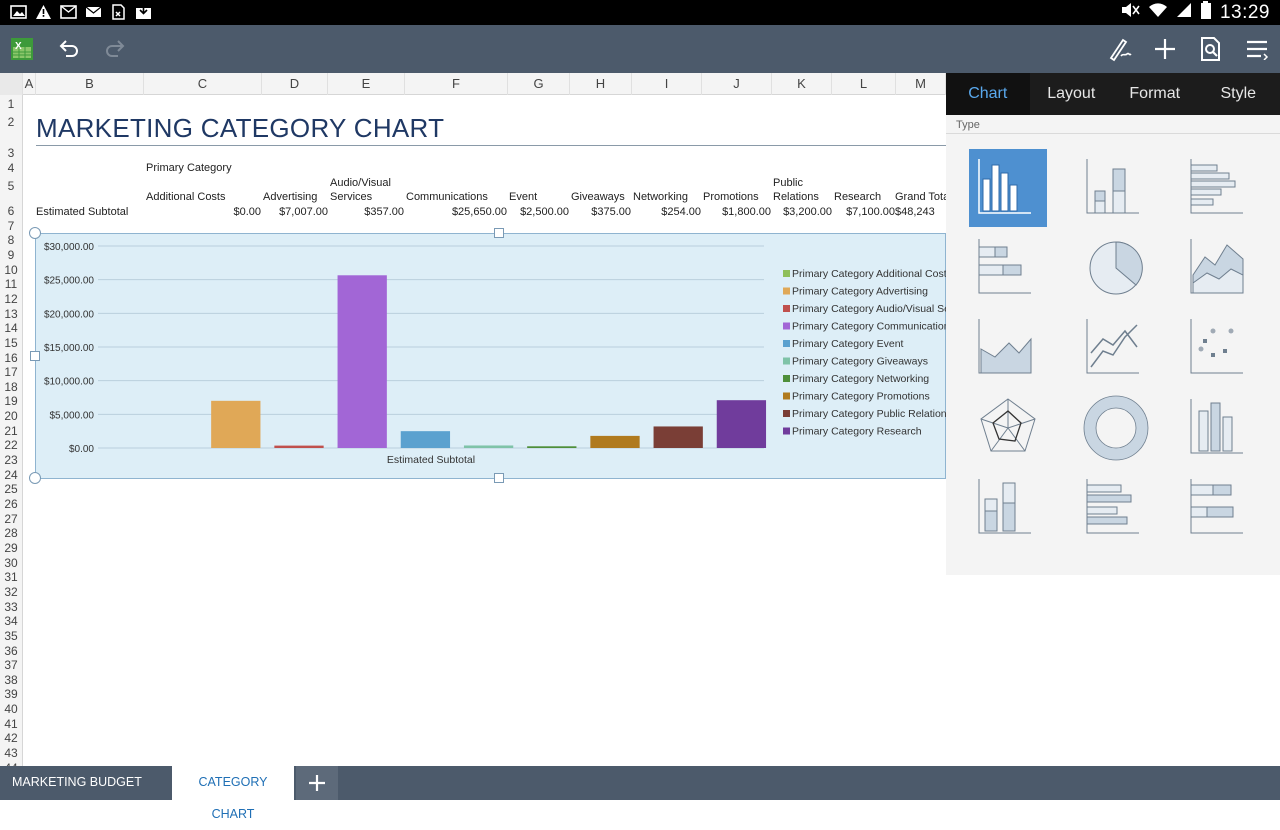  I want to click on sheet-tab-marketing-budget-plan: MARKETING BUDGET PLAN, so click(87, 783).